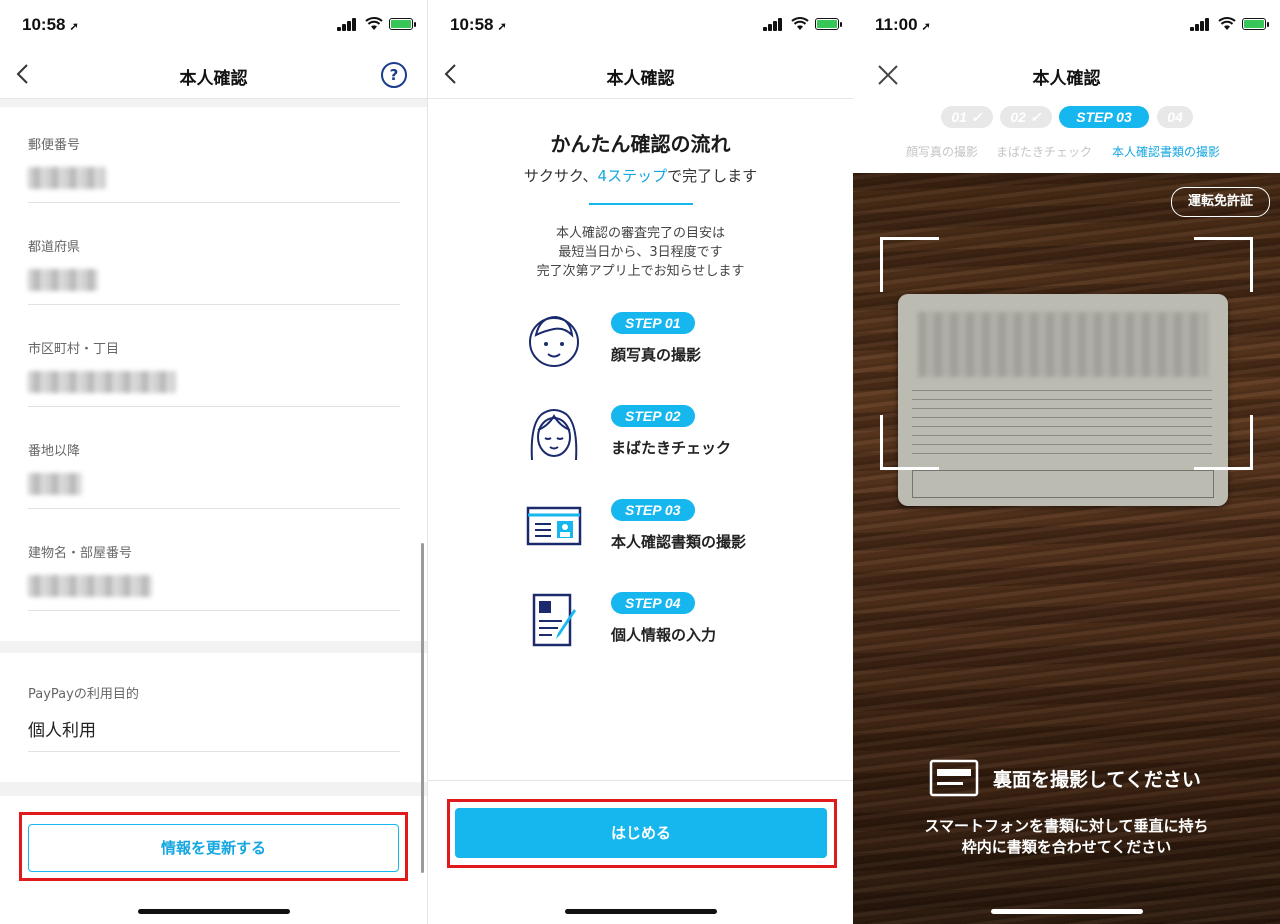 The image size is (1280, 924). What do you see at coordinates (679, 542) in the screenshot?
I see `step-label: 本人確認書類の撮影` at bounding box center [679, 542].